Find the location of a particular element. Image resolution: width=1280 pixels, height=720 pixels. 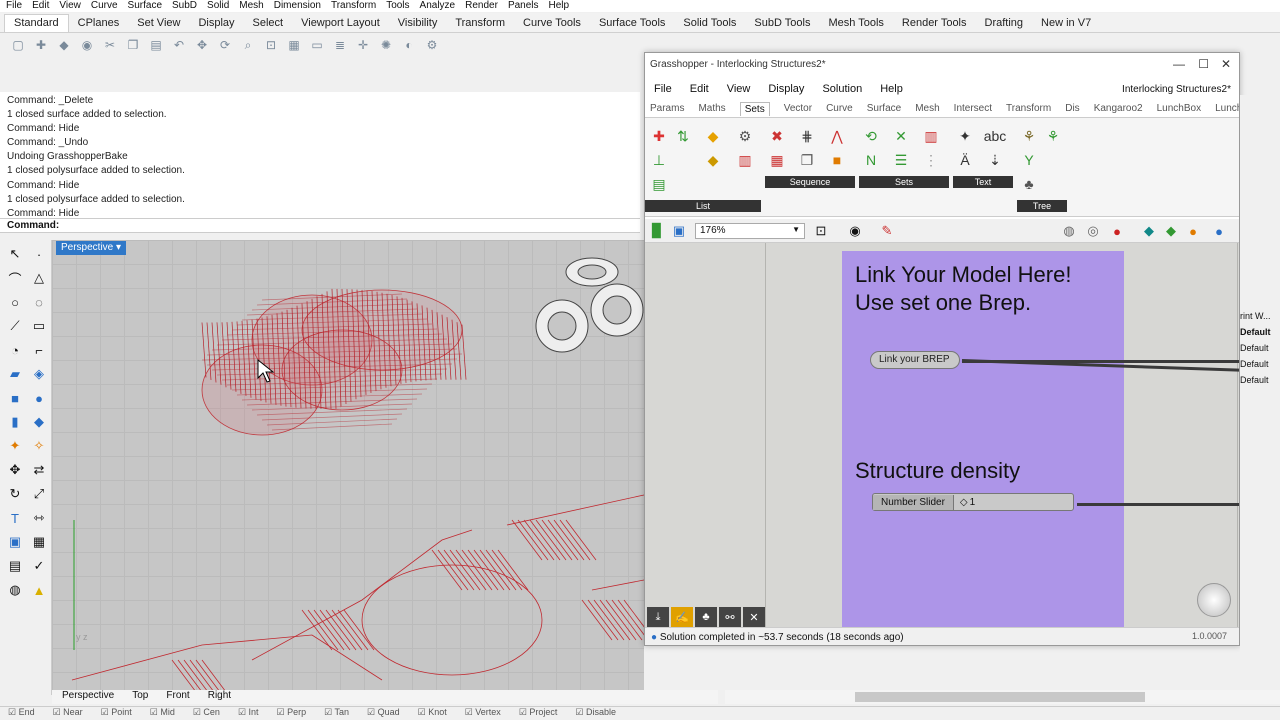

copy-tool-icon: ⇄ is located at coordinates (39, 470).